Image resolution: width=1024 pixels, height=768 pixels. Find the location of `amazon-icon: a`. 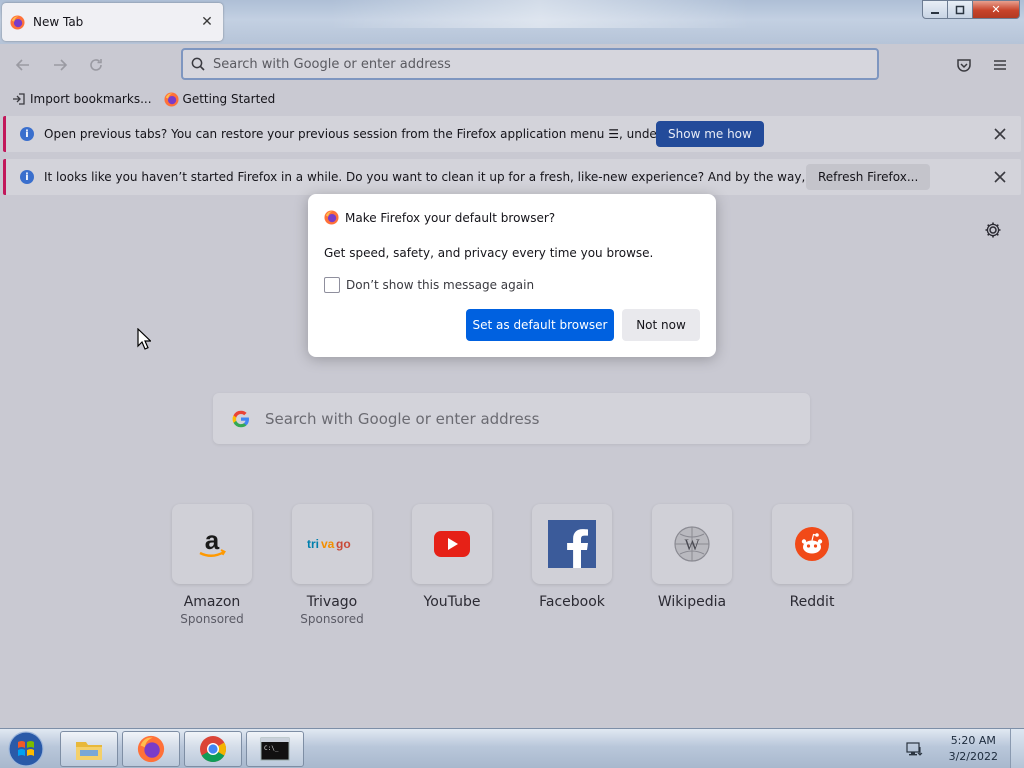

amazon-icon: a is located at coordinates (212, 542).